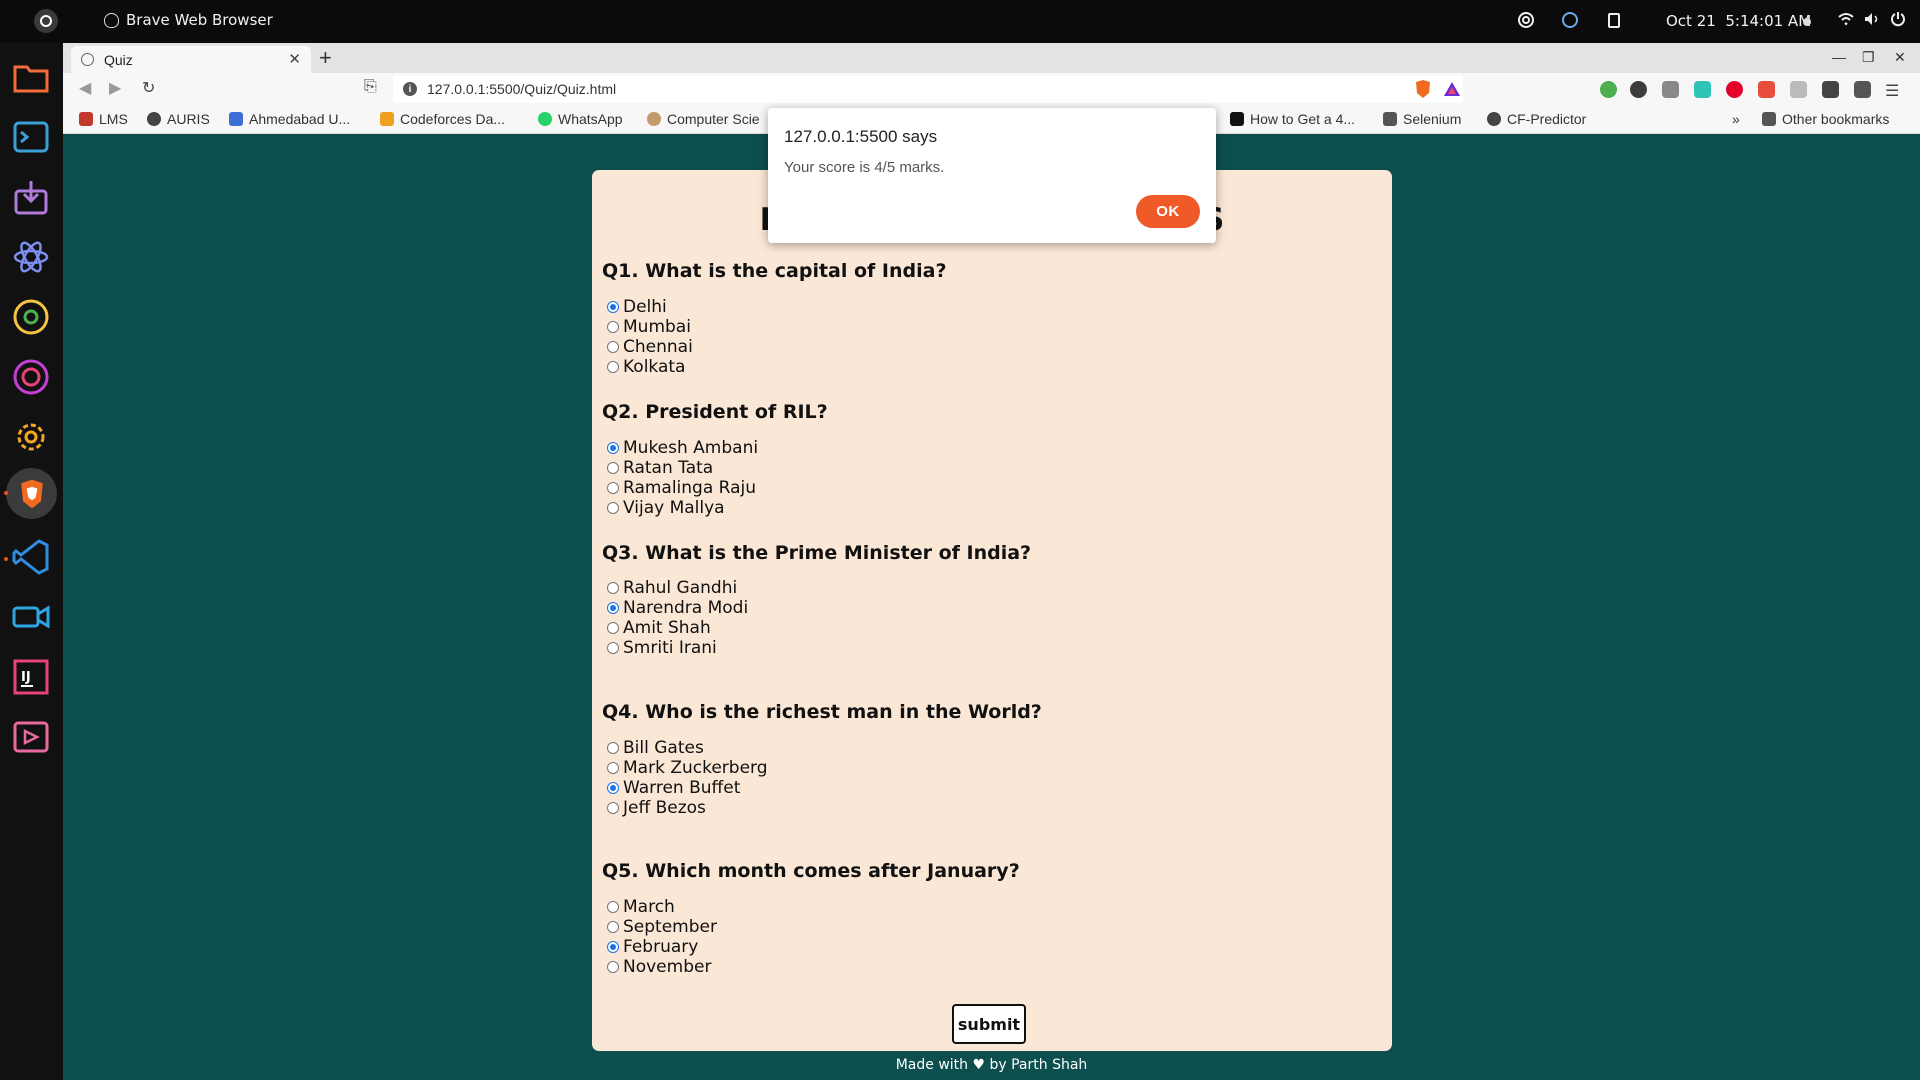  What do you see at coordinates (637, 307) in the screenshot?
I see `q1-option-delhi: Delhi` at bounding box center [637, 307].